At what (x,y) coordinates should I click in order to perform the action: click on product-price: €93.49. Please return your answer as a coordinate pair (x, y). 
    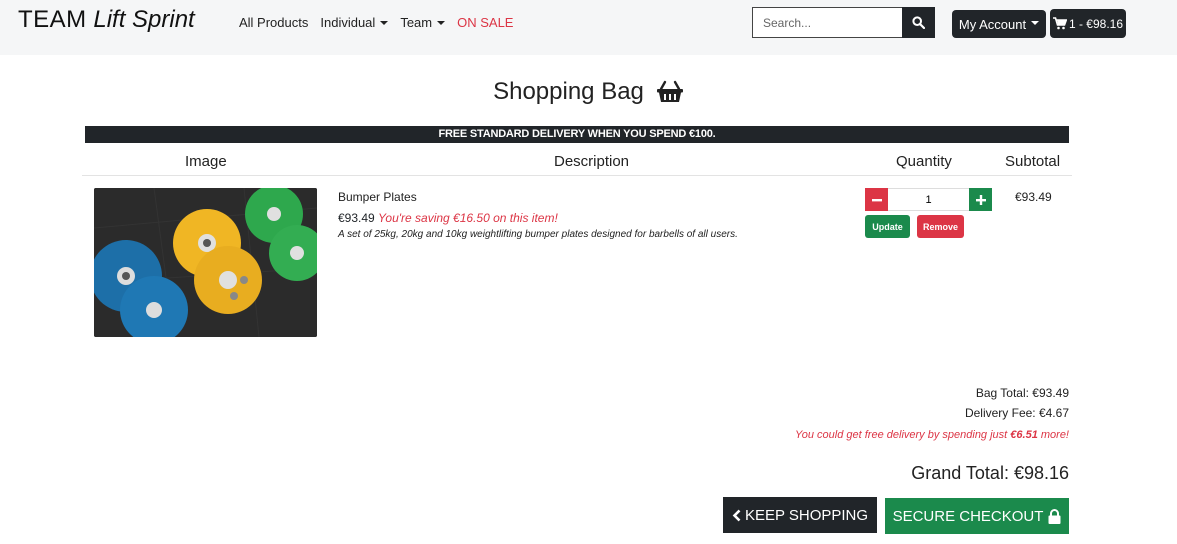
    Looking at the image, I should click on (356, 218).